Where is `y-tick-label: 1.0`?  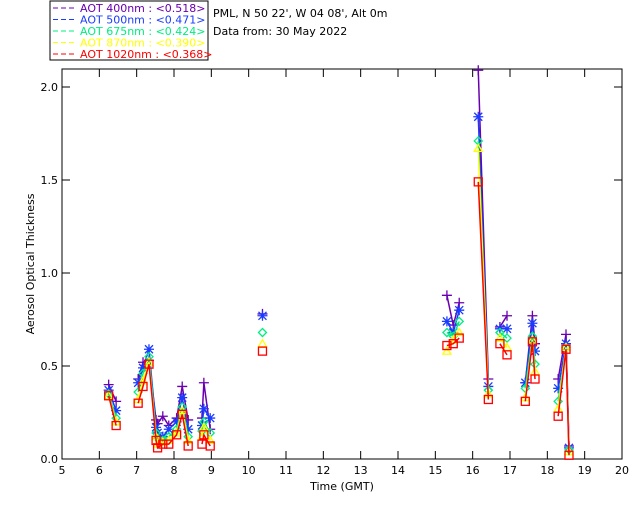
y-tick-label: 1.0 is located at coordinates (50, 273).